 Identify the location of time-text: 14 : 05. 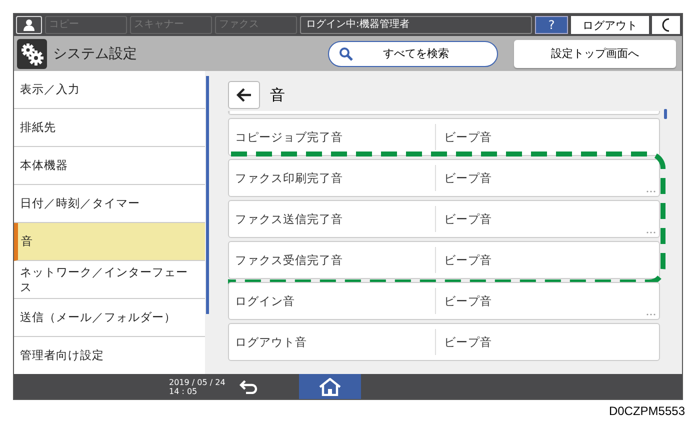
(183, 391).